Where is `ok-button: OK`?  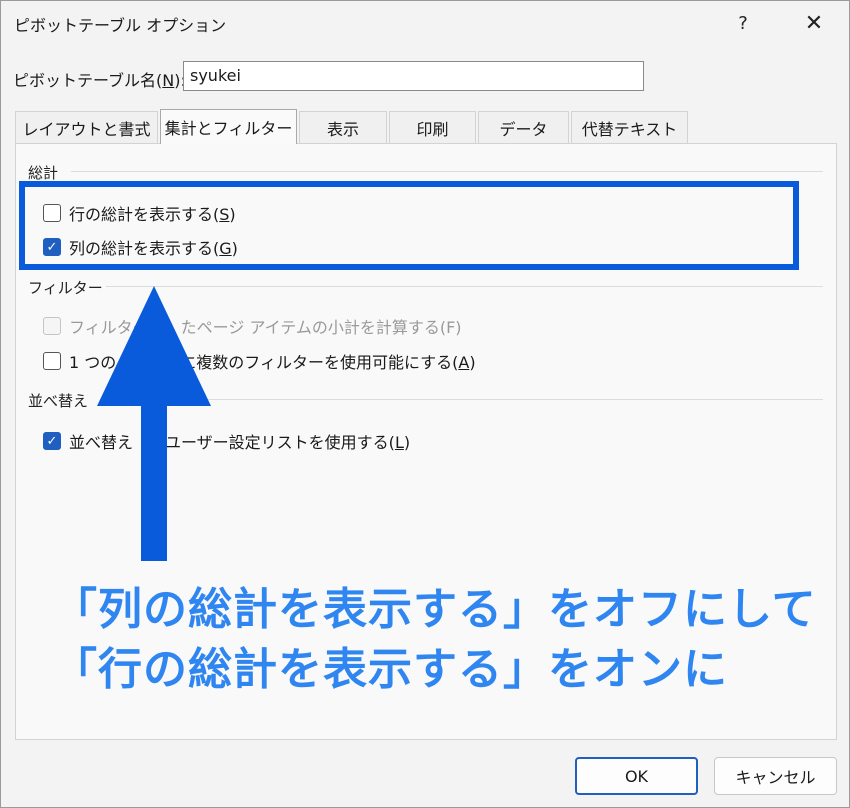
ok-button: OK is located at coordinates (636, 776).